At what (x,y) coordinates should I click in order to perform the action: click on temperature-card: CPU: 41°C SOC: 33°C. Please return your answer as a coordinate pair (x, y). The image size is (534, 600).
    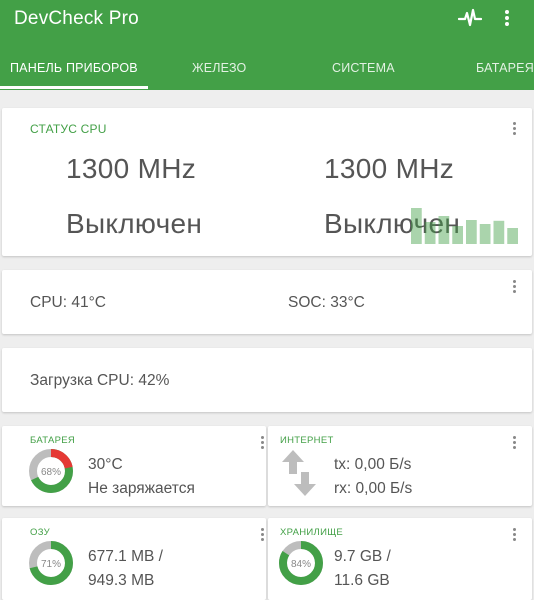
    Looking at the image, I should click on (267, 302).